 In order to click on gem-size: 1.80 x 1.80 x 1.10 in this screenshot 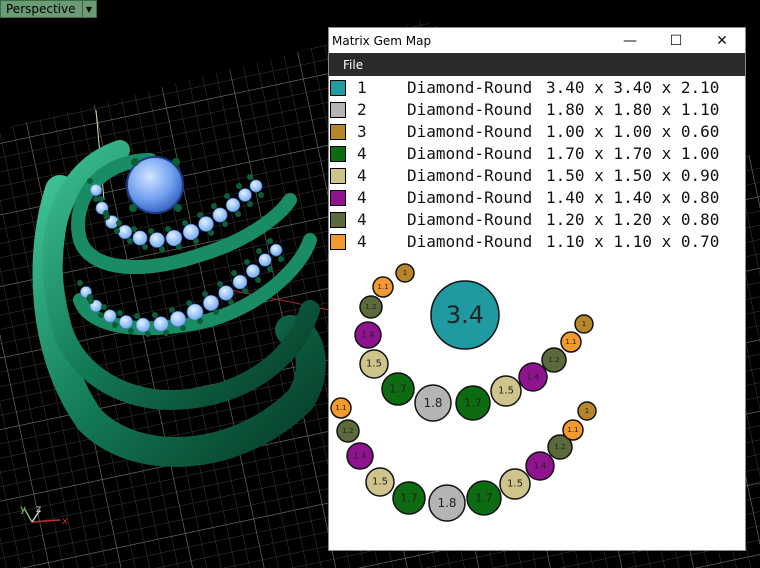, I will do `click(633, 109)`.